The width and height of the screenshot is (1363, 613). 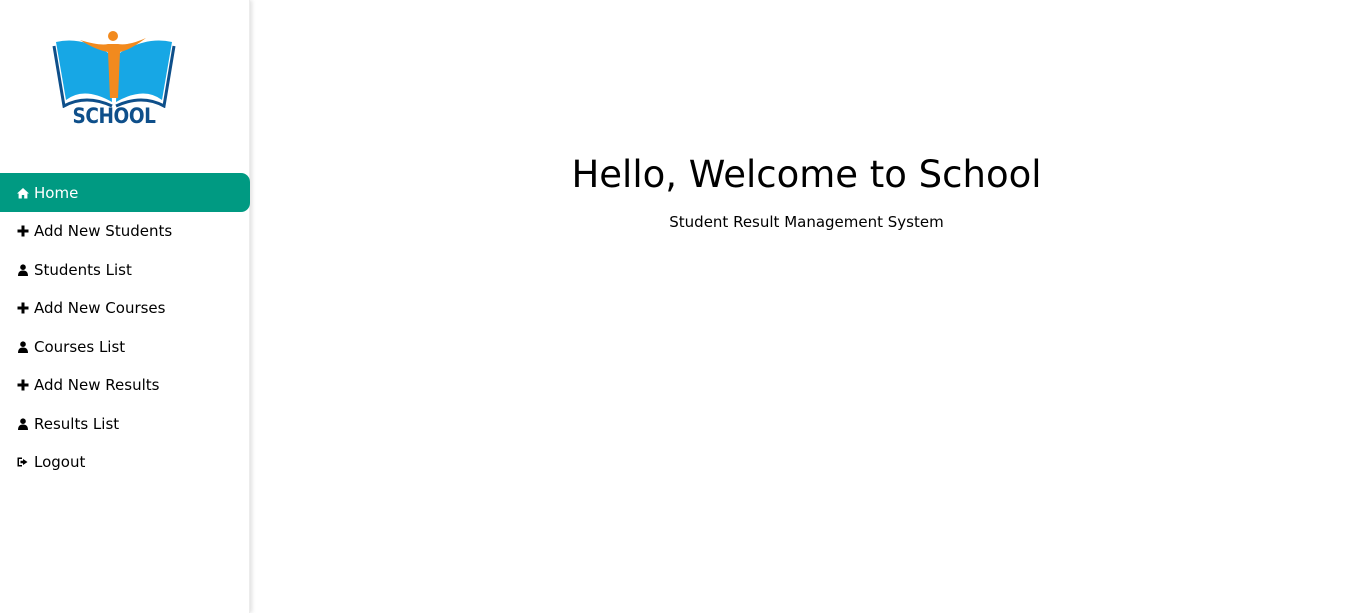 I want to click on school-logo: SCHOOL, so click(x=115, y=82).